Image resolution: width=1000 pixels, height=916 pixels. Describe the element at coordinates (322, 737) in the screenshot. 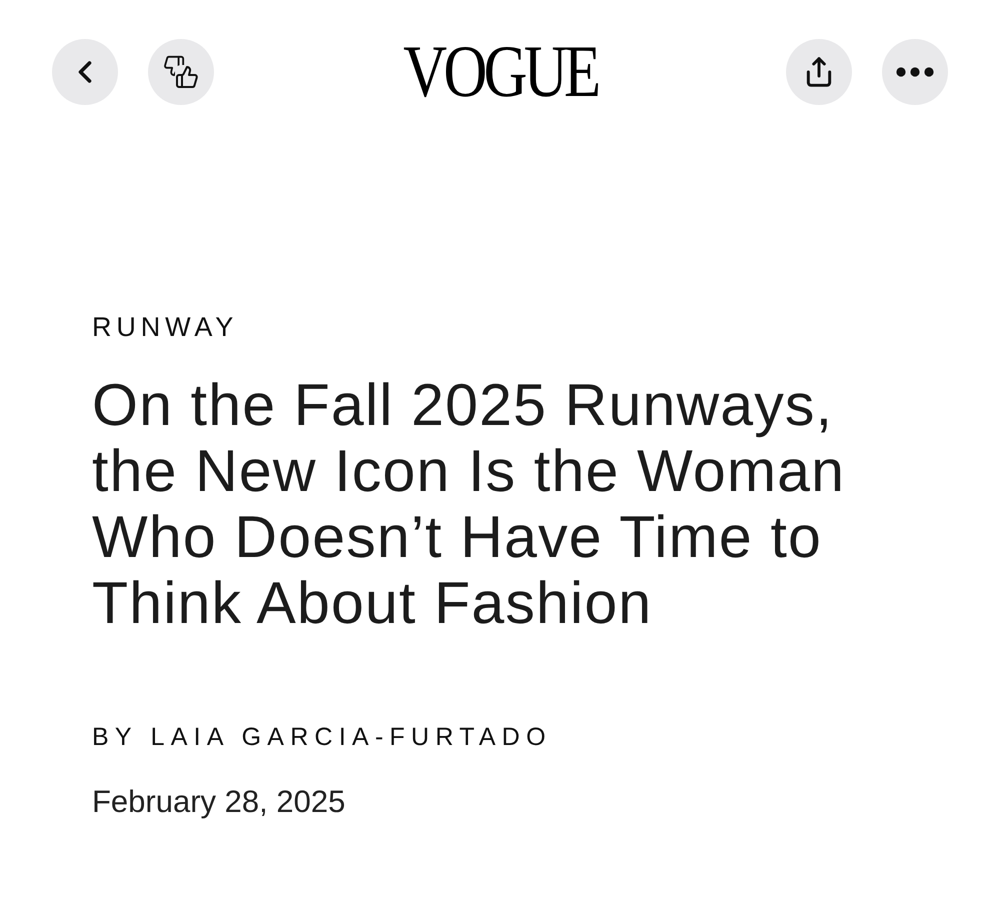

I see `author-byline: BY LAIA GARCIA-FURTADO` at that location.